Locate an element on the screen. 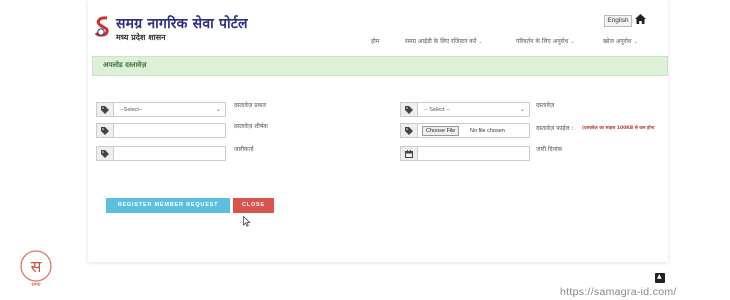 The width and height of the screenshot is (730, 300). nav-search-request: खोज अनुरोध ⌄ is located at coordinates (620, 41).